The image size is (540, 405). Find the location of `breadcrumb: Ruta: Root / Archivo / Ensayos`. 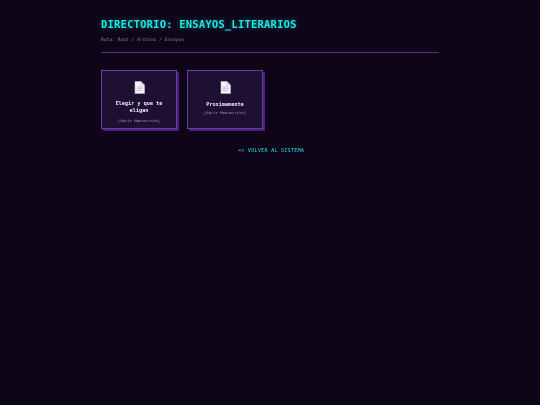

breadcrumb: Ruta: Root / Archivo / Ensayos is located at coordinates (142, 40).